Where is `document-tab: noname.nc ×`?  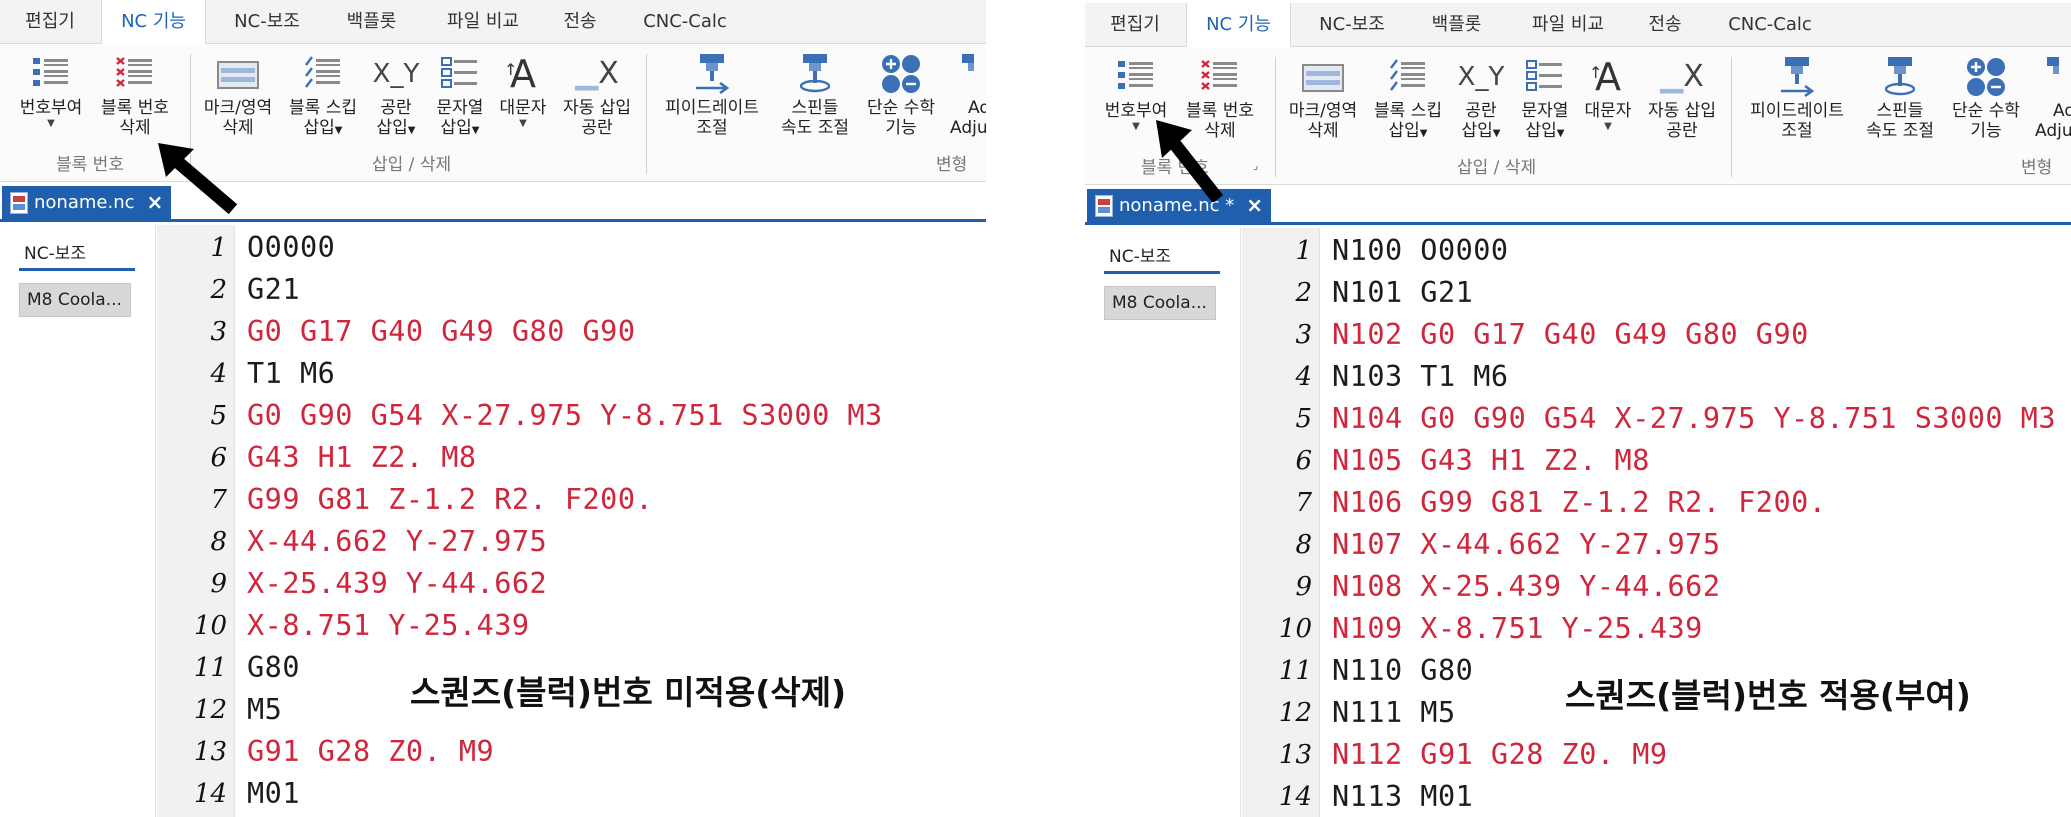
document-tab: noname.nc × is located at coordinates (87, 202).